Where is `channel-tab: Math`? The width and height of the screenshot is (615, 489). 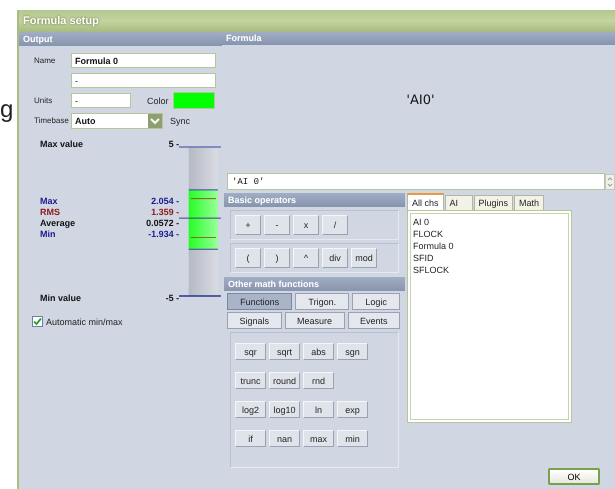 channel-tab: Math is located at coordinates (529, 202).